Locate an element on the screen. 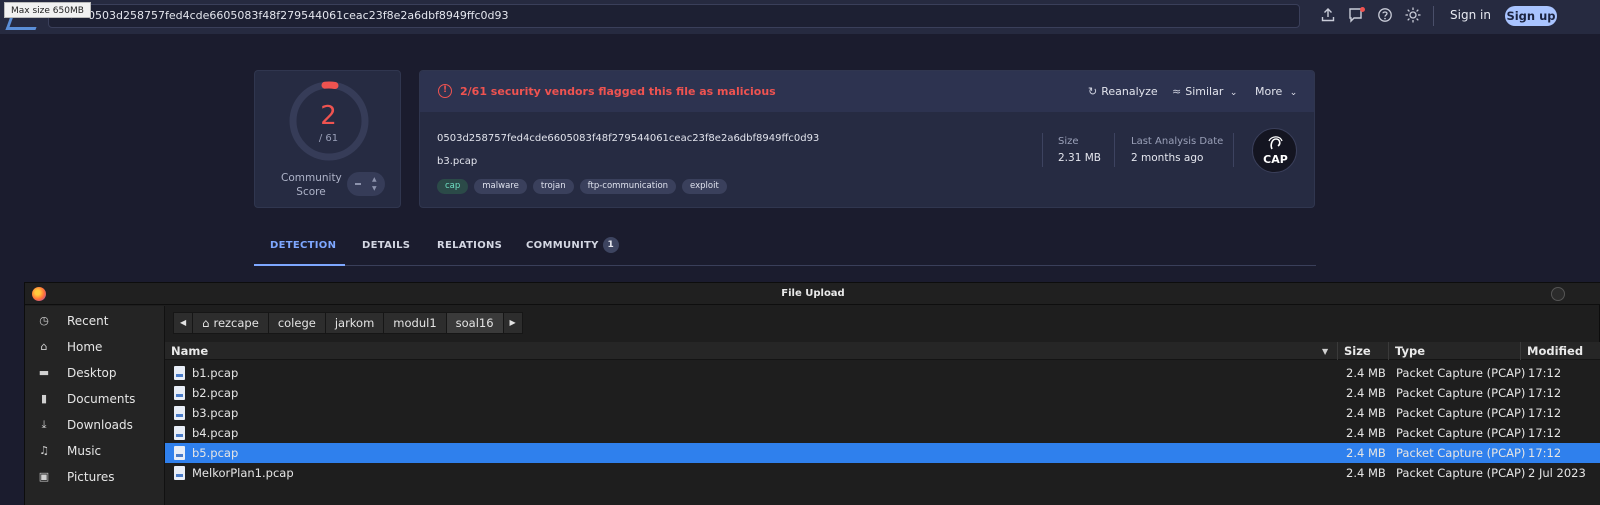 This screenshot has height=505, width=1600. sort-descending-icon: ▼ is located at coordinates (1325, 351).